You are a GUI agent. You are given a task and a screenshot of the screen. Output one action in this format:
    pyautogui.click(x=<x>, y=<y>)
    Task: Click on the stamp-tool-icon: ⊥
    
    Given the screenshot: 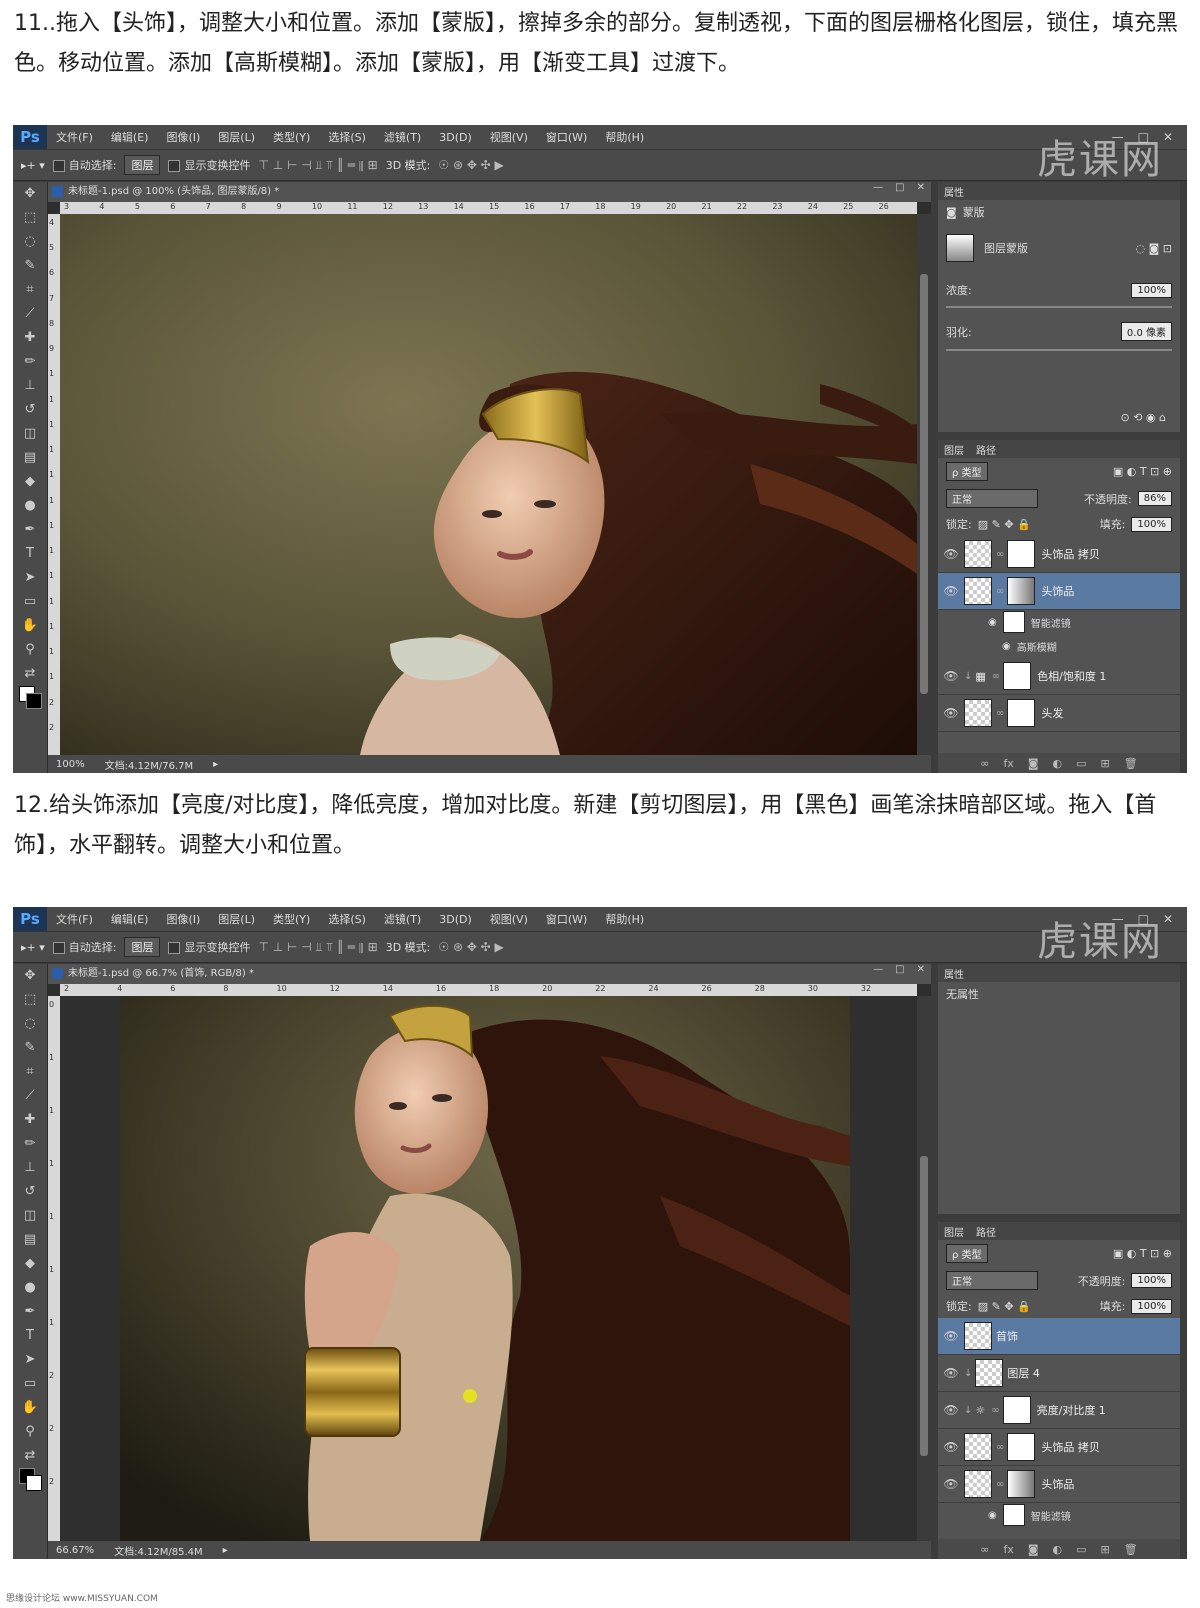 What is the action you would take?
    pyautogui.click(x=29, y=1168)
    